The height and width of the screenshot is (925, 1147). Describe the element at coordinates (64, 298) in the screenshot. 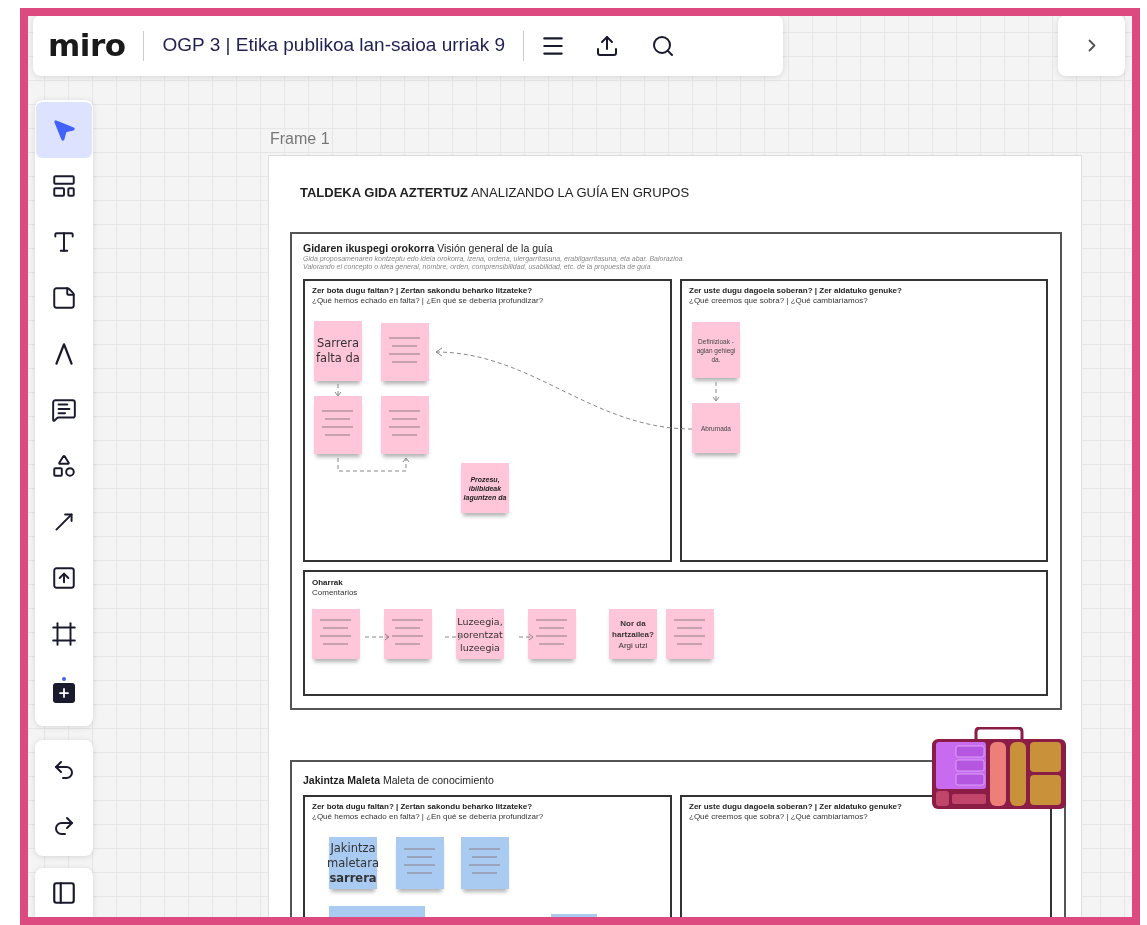

I see `sticky-note-icon` at that location.